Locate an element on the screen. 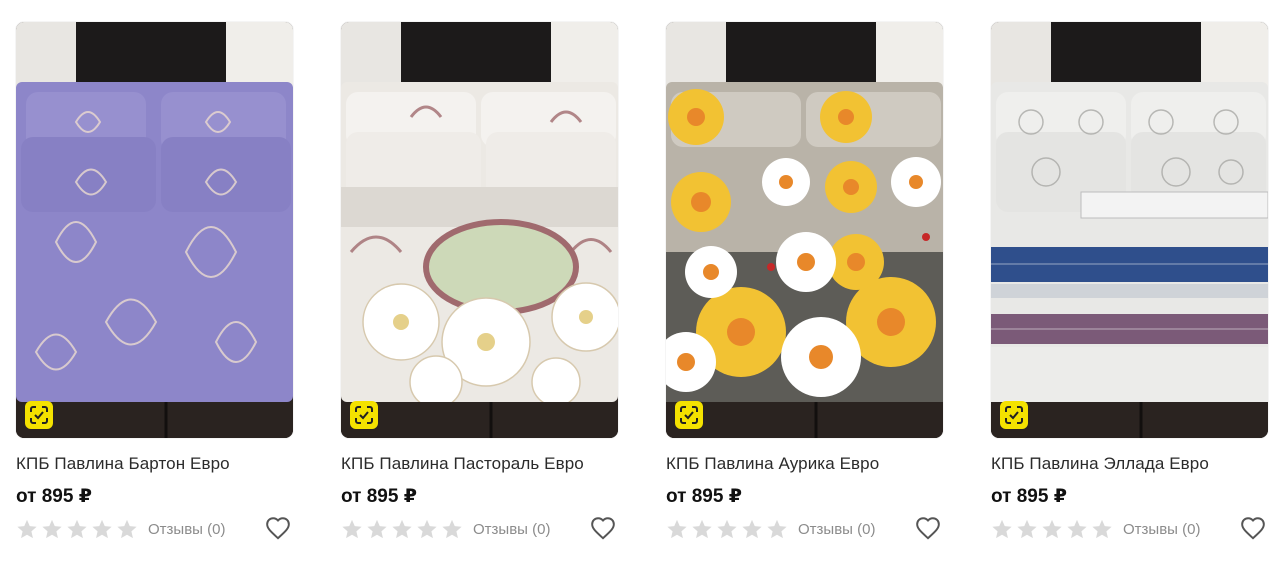 This screenshot has width=1280, height=588. product-title: КПБ Павлина Пастораль Евро is located at coordinates (479, 464).